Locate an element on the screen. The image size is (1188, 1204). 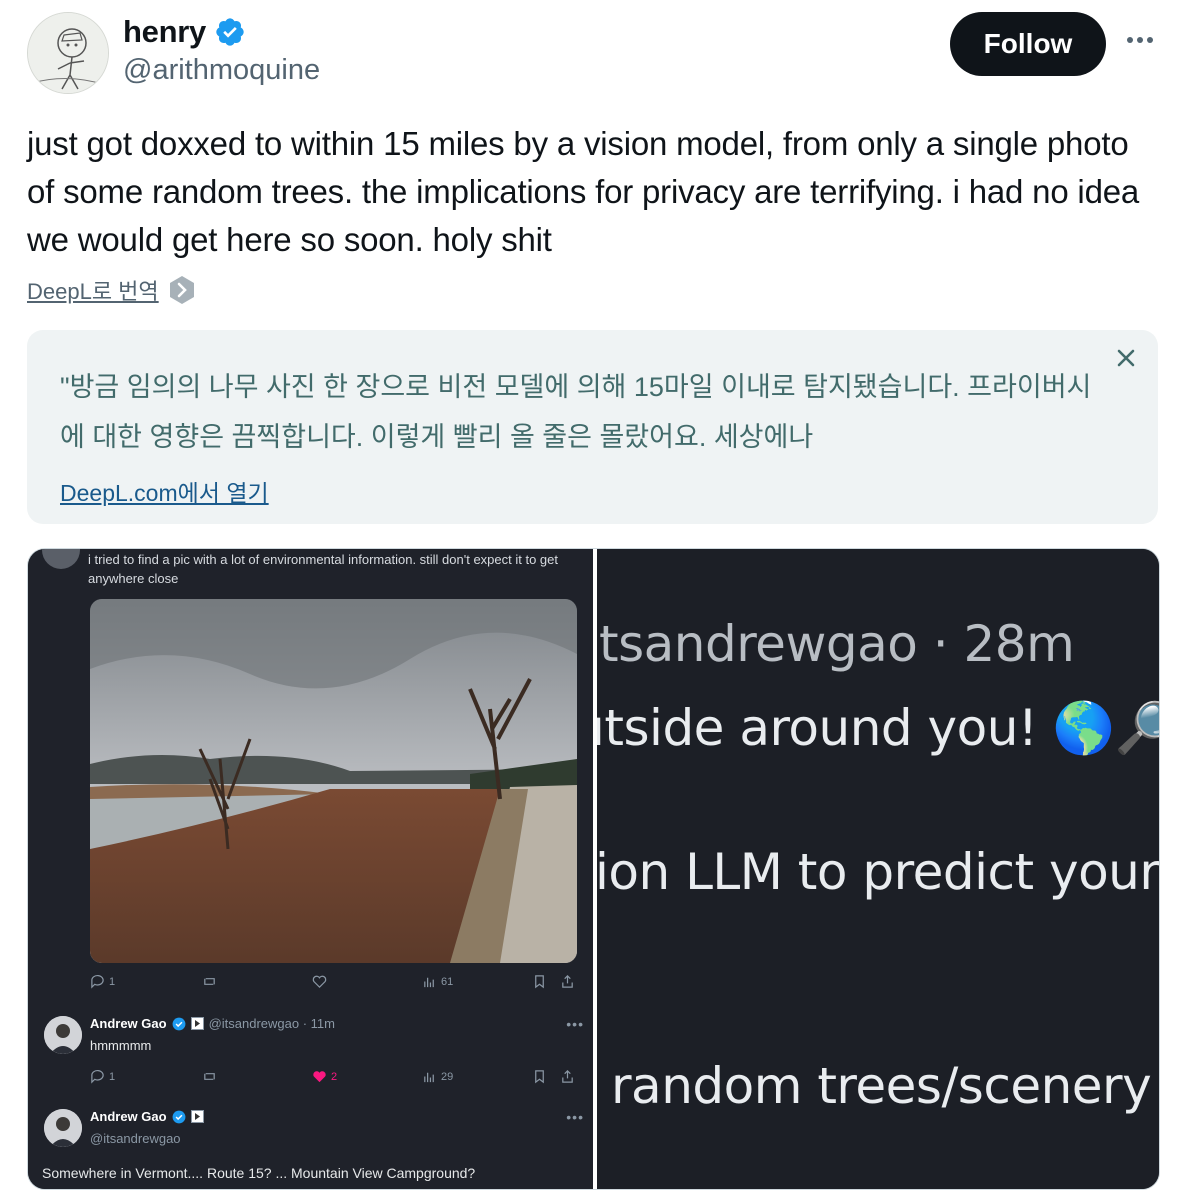
heart-icon is located at coordinates (319, 981).